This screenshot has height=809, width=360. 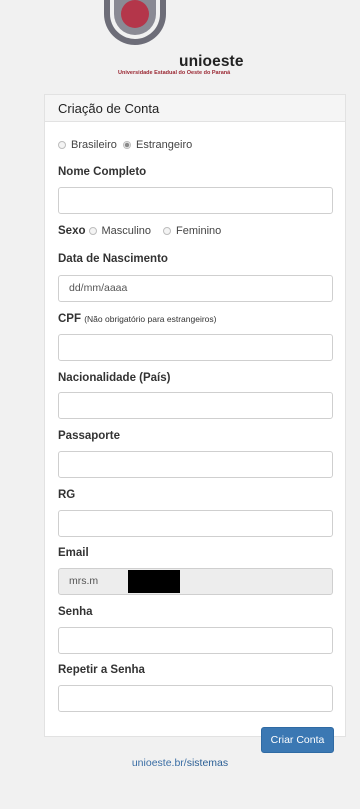 What do you see at coordinates (67, 495) in the screenshot?
I see `rg-label: RG` at bounding box center [67, 495].